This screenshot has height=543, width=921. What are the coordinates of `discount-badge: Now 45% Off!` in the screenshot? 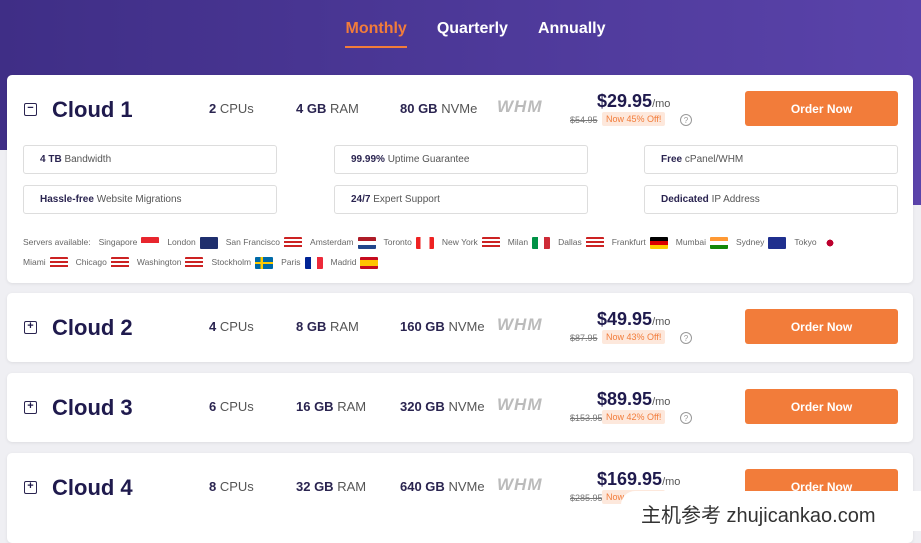 It's located at (634, 119).